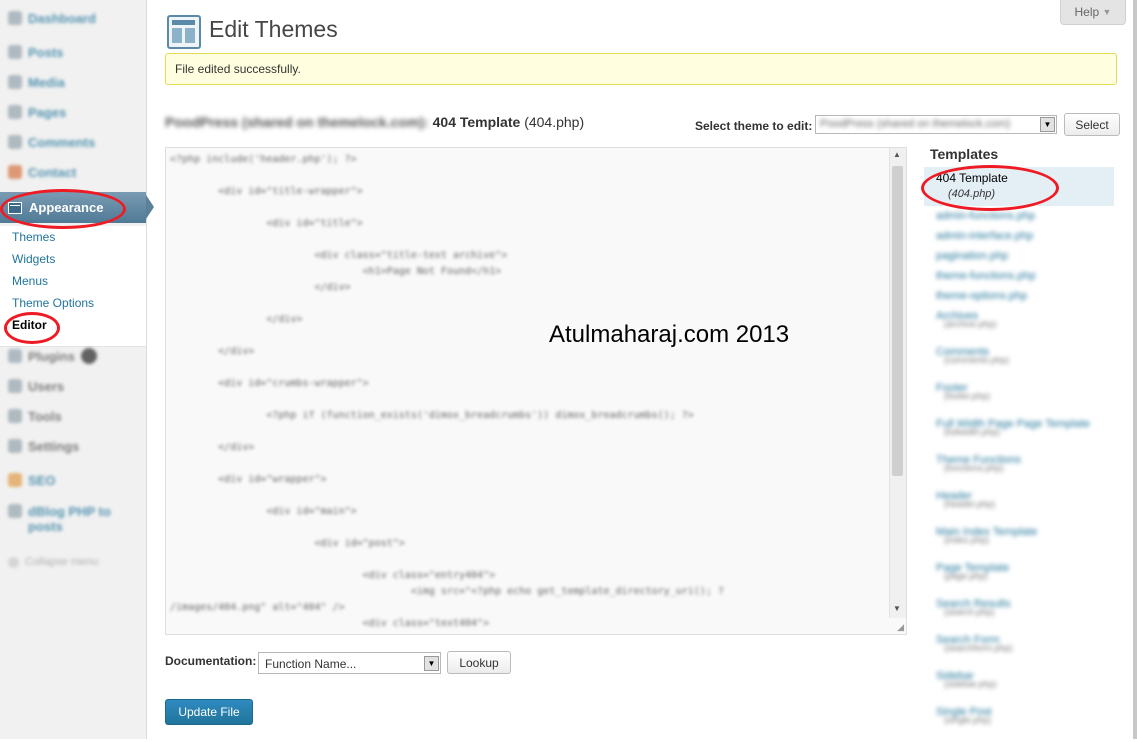 Image resolution: width=1137 pixels, height=742 pixels. Describe the element at coordinates (1031, 280) in the screenshot. I see `template-item: theme-functions.php` at that location.